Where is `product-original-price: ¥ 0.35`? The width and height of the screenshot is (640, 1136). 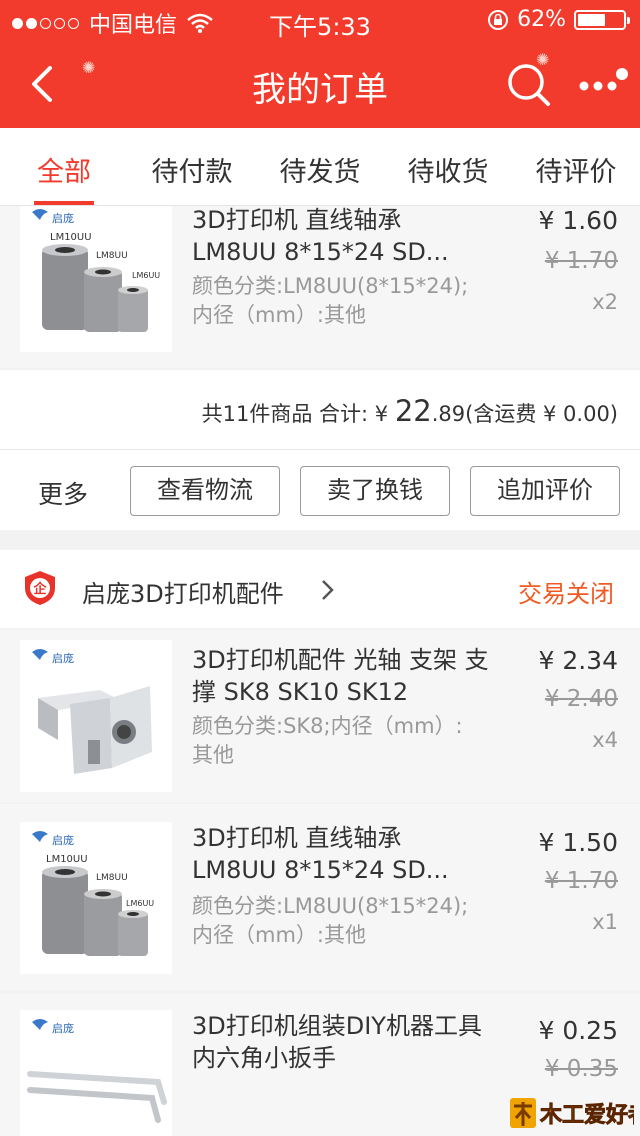
product-original-price: ¥ 0.35 is located at coordinates (581, 1069).